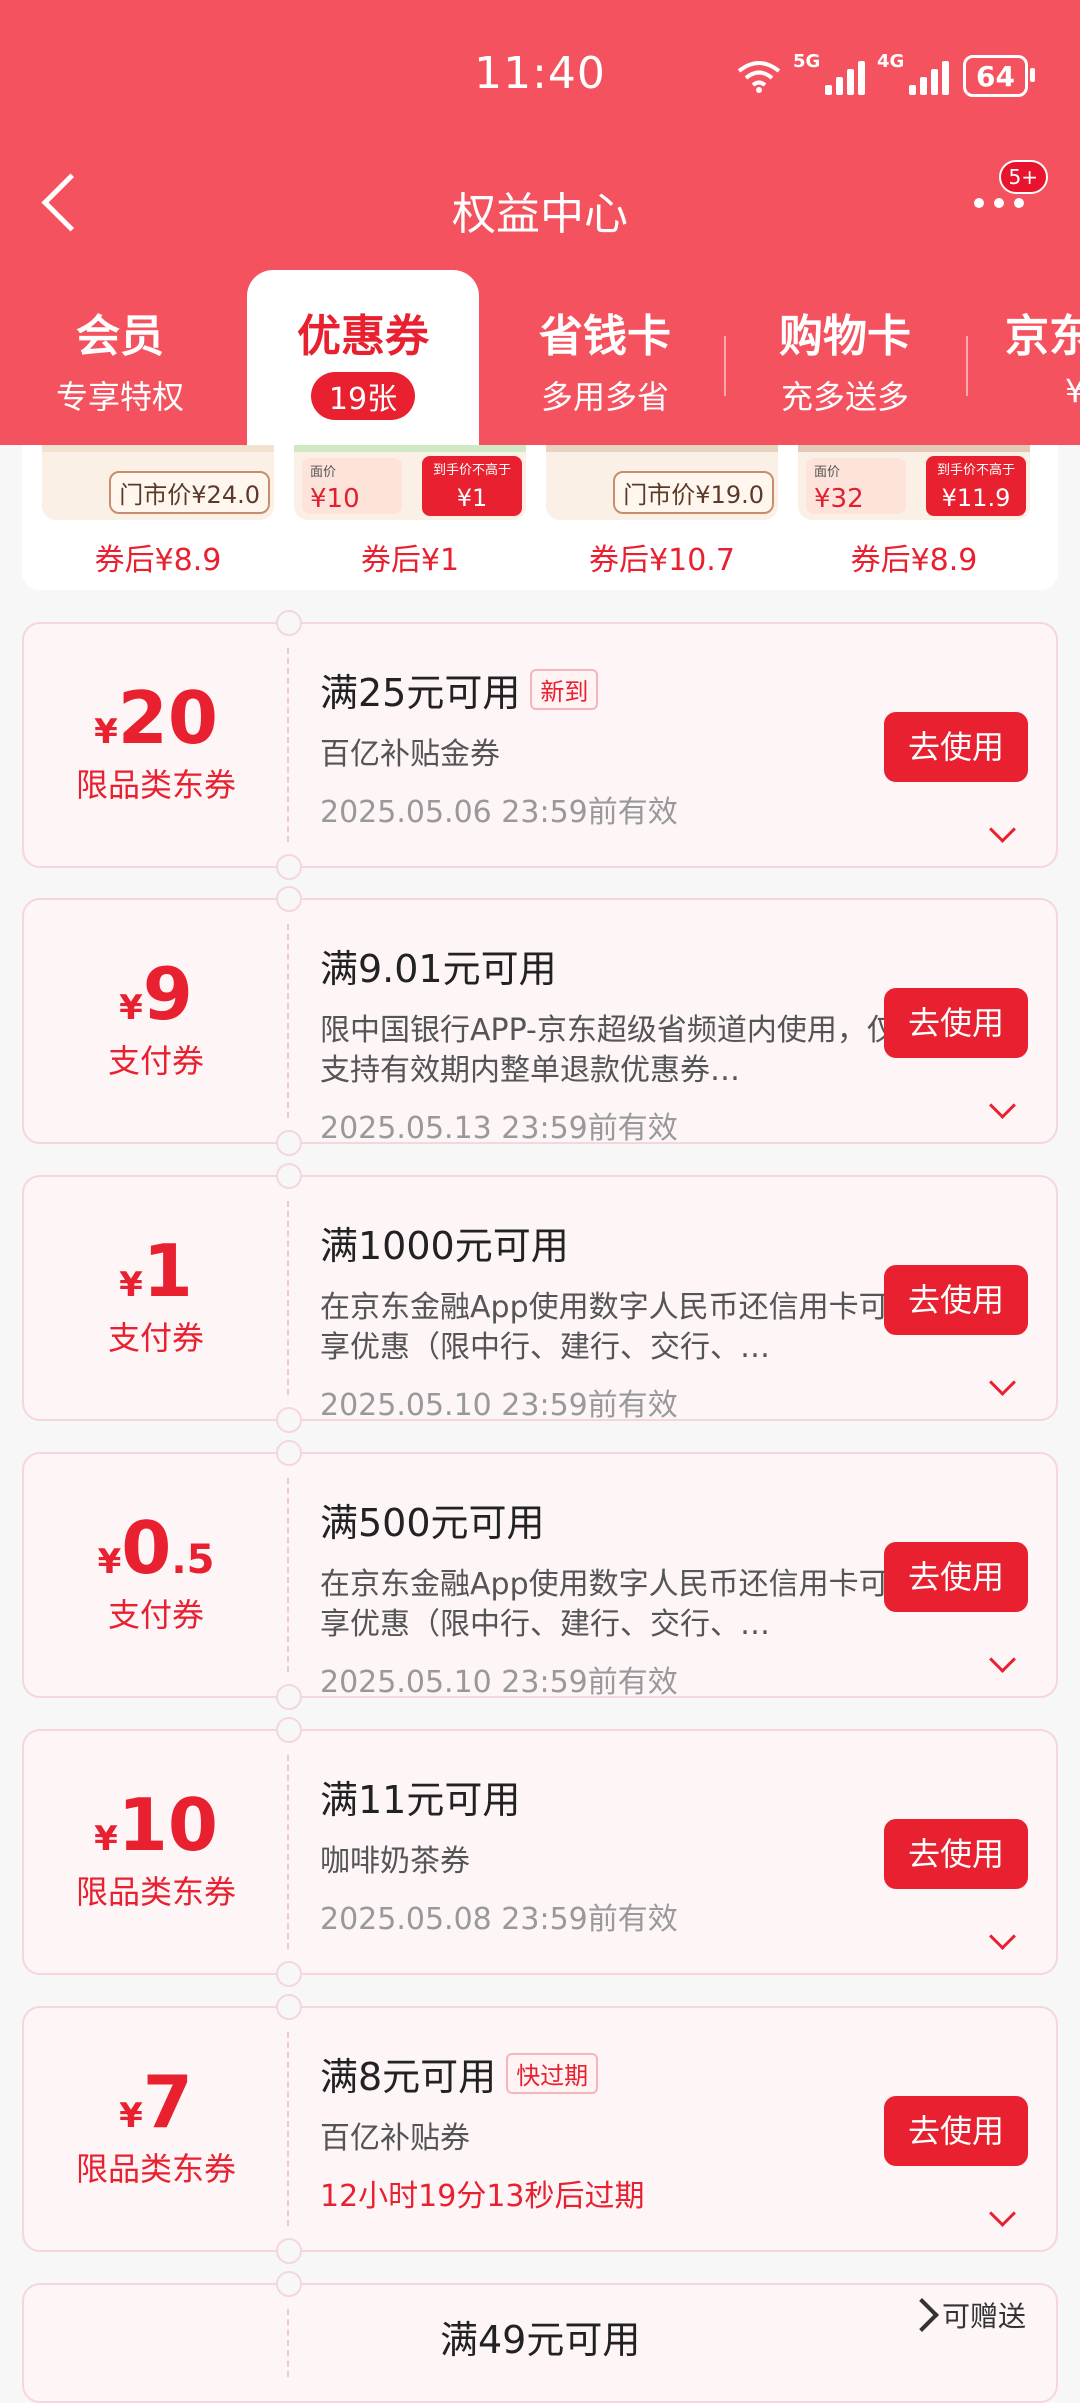 The height and width of the screenshot is (2403, 1080). Describe the element at coordinates (844, 397) in the screenshot. I see `tab-sub: 充多送多` at that location.